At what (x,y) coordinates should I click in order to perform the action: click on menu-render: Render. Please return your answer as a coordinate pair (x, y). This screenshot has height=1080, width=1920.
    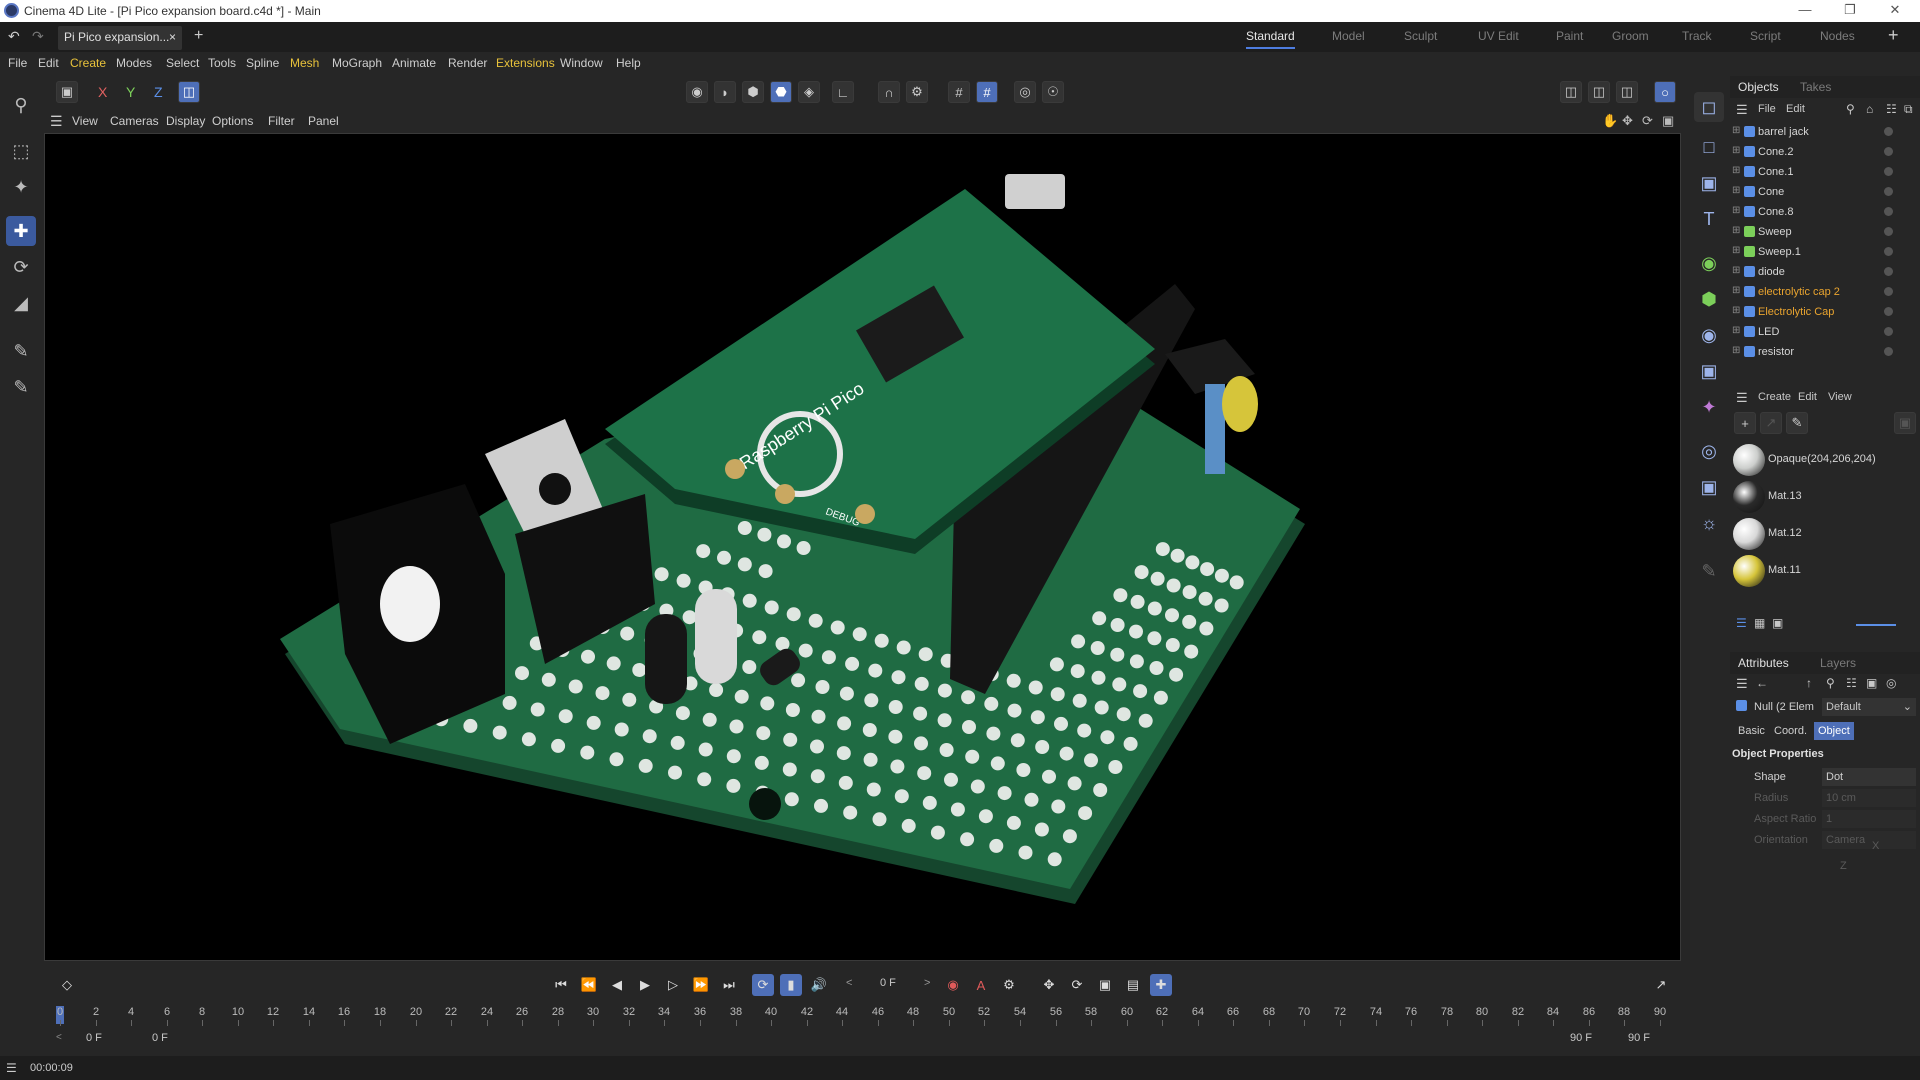
    Looking at the image, I should click on (467, 63).